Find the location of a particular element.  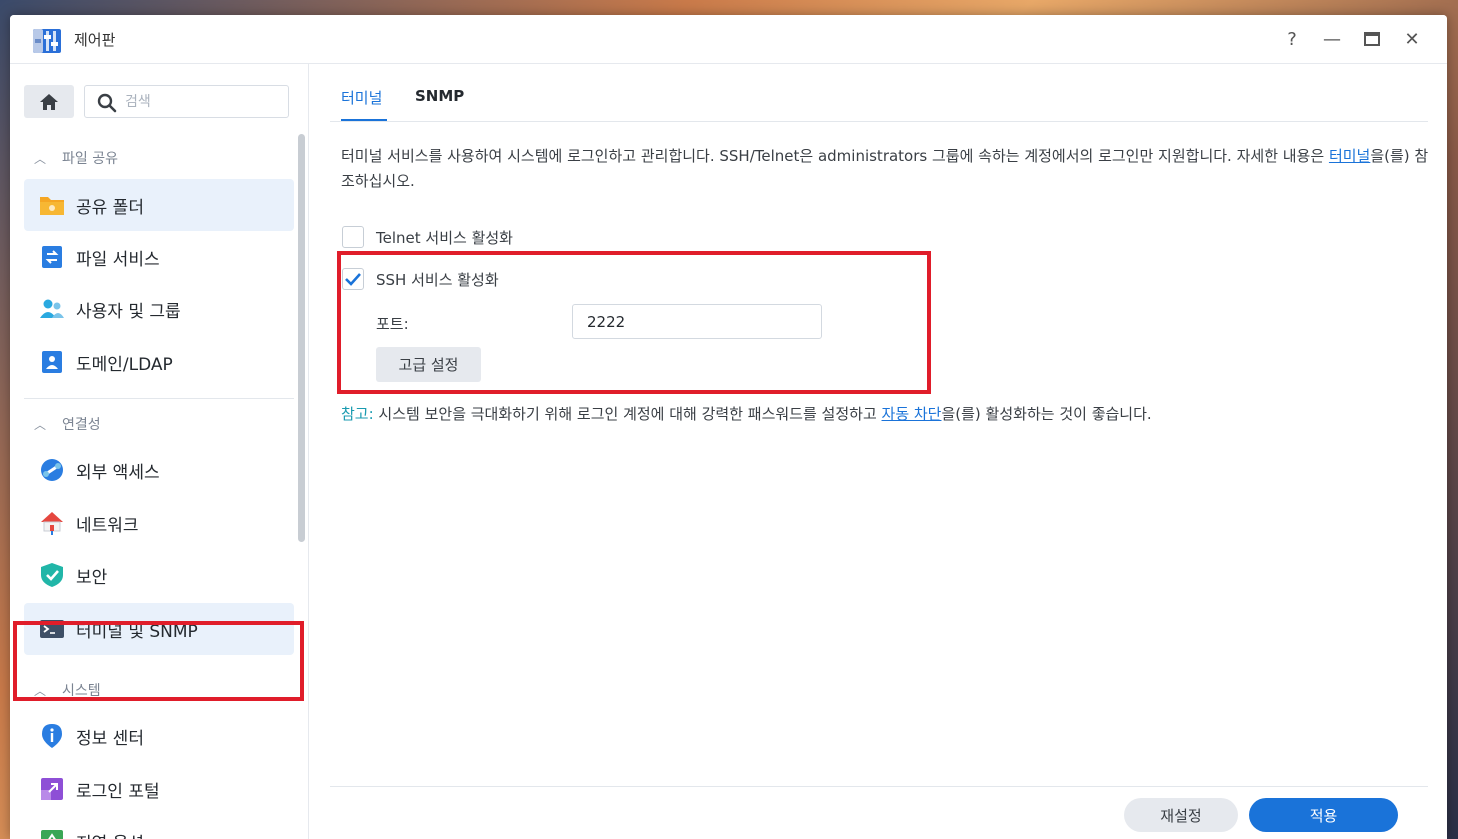

highlight-box-ssh is located at coordinates (634, 322).